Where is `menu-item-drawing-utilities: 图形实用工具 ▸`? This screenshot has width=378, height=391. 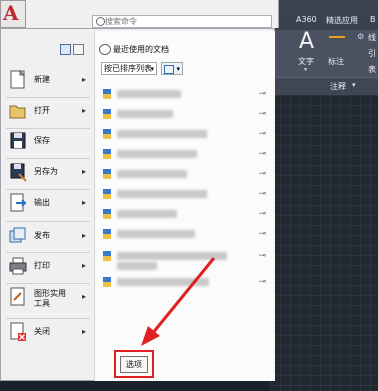
menu-item-drawing-utilities: 图形实用工具 ▸ is located at coordinates (49, 301).